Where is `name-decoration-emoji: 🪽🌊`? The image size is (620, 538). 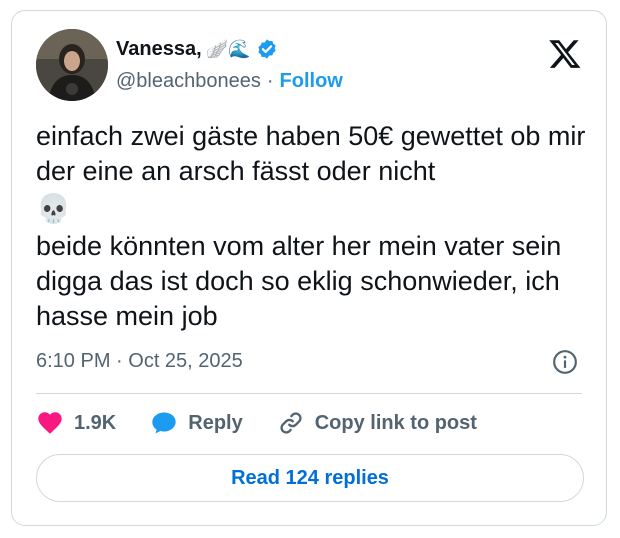 name-decoration-emoji: 🪽🌊 is located at coordinates (228, 49).